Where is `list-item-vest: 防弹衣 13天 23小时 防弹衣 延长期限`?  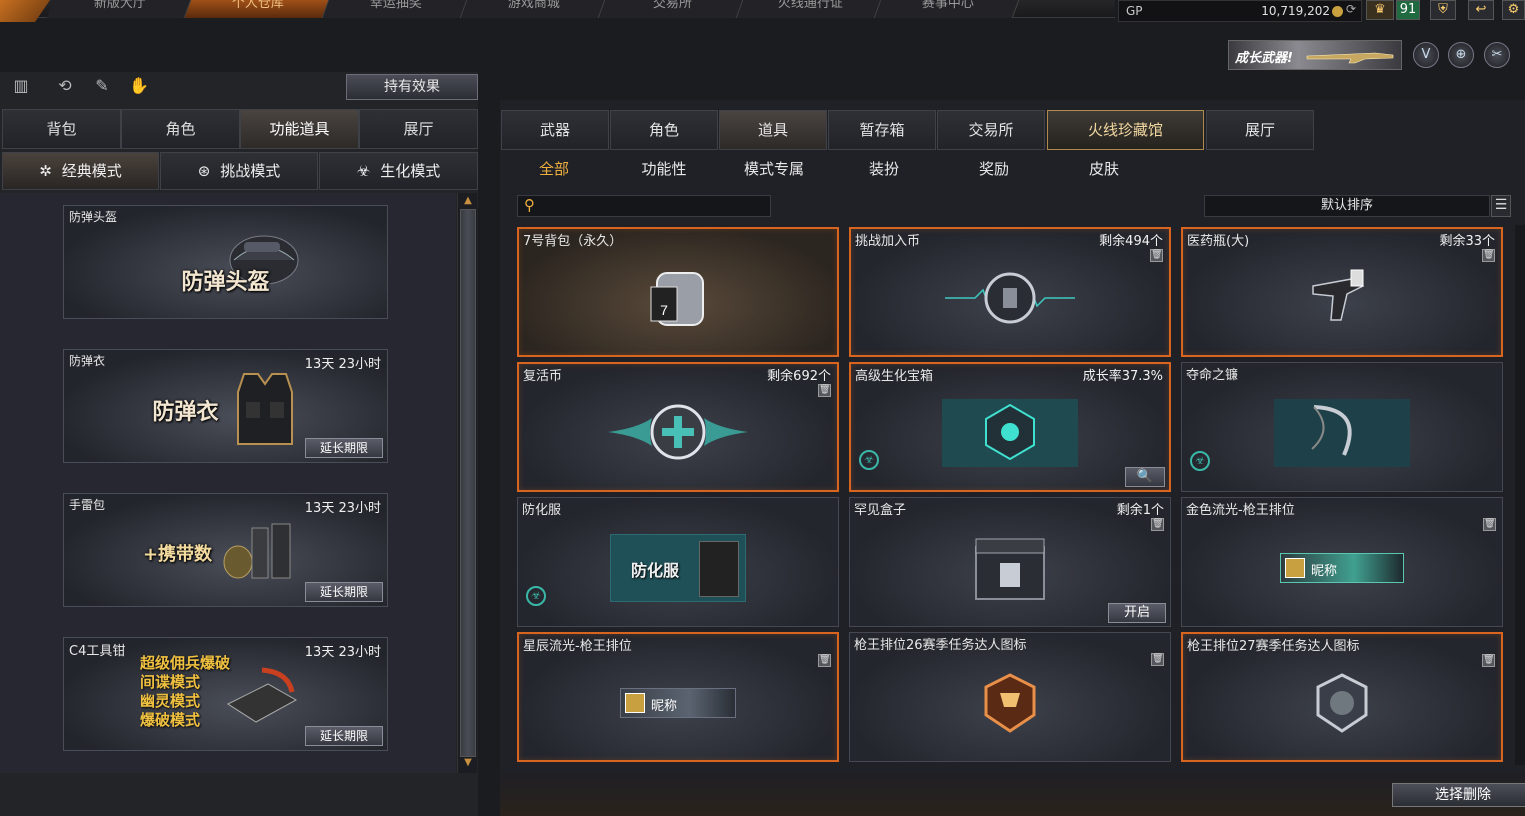
list-item-vest: 防弹衣 13天 23小时 防弹衣 延长期限 is located at coordinates (225, 406).